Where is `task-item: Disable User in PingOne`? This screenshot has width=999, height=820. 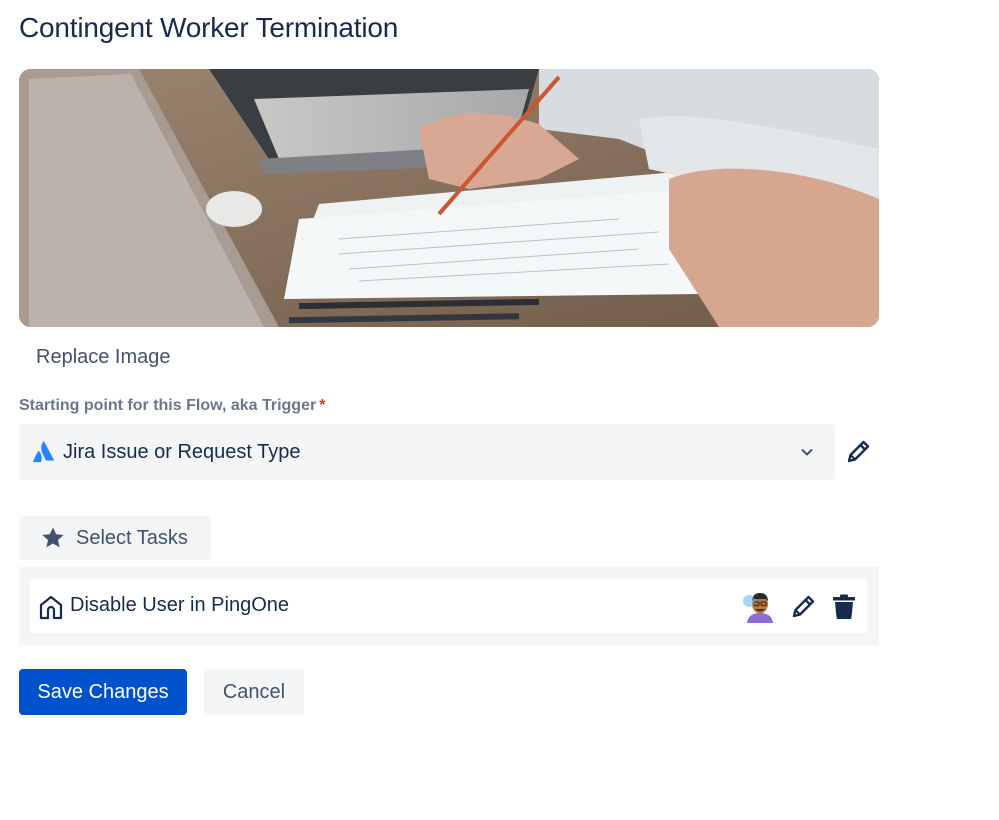
task-item: Disable User in PingOne is located at coordinates (448, 606).